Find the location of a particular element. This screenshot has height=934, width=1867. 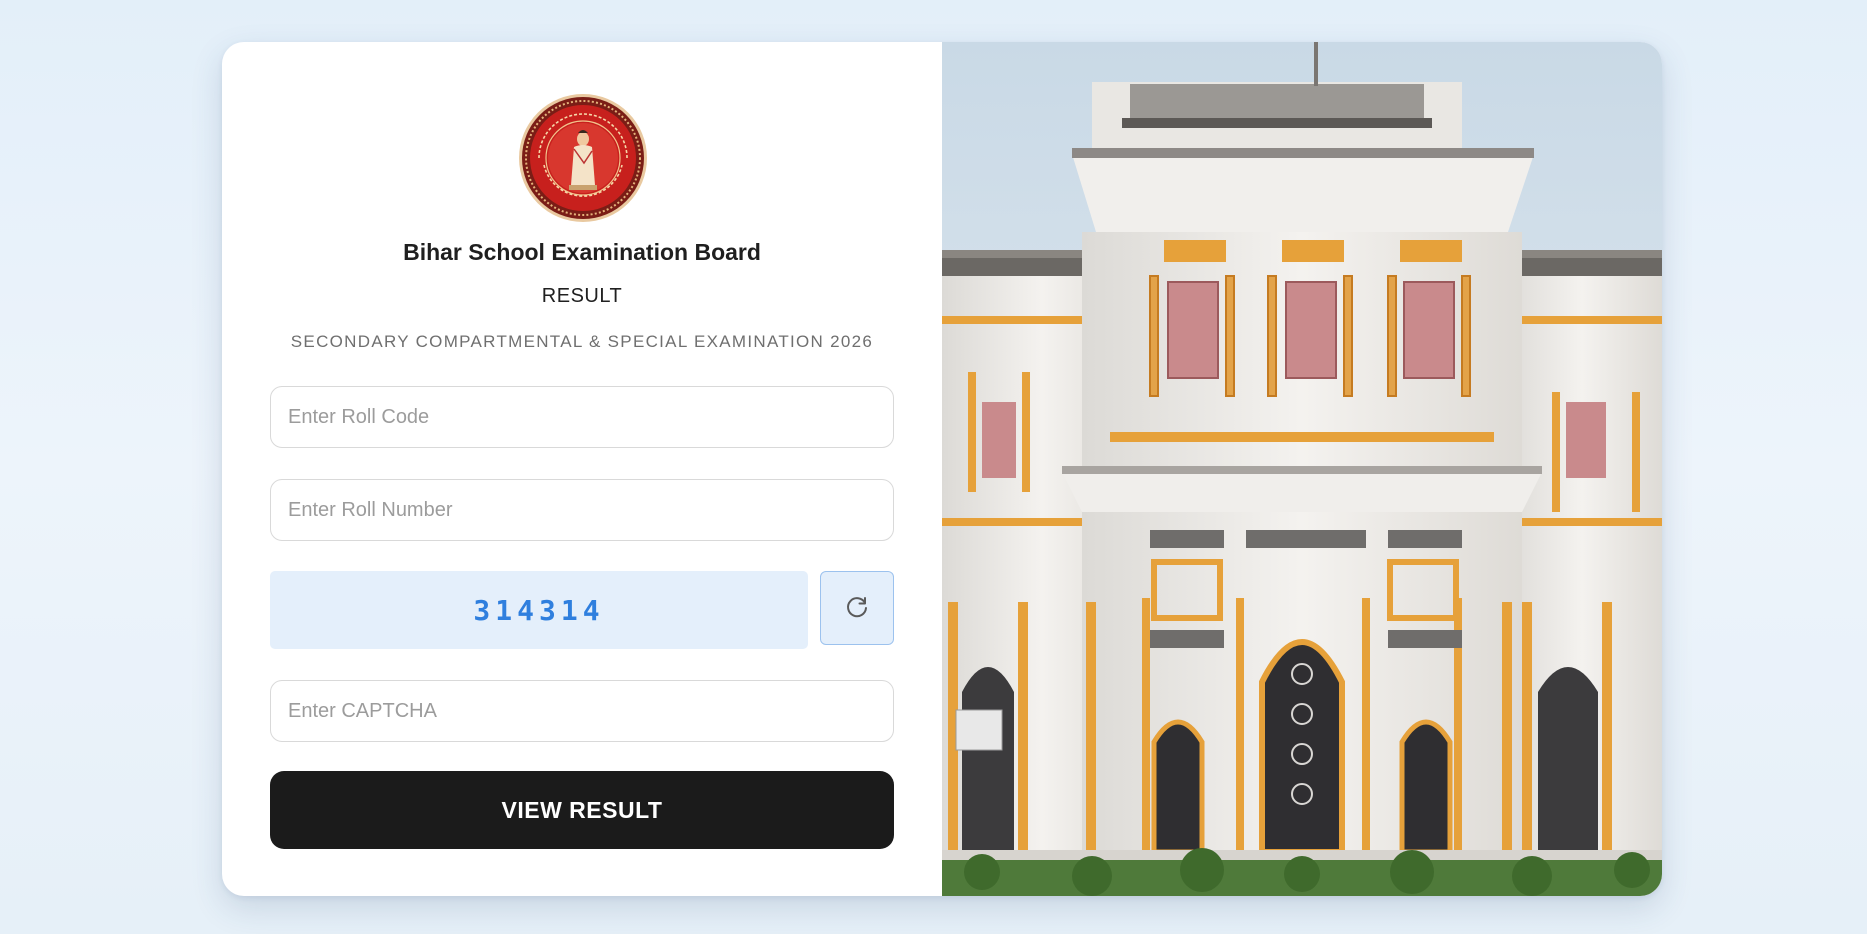

view-result-button: VIEW RESULT is located at coordinates (582, 810).